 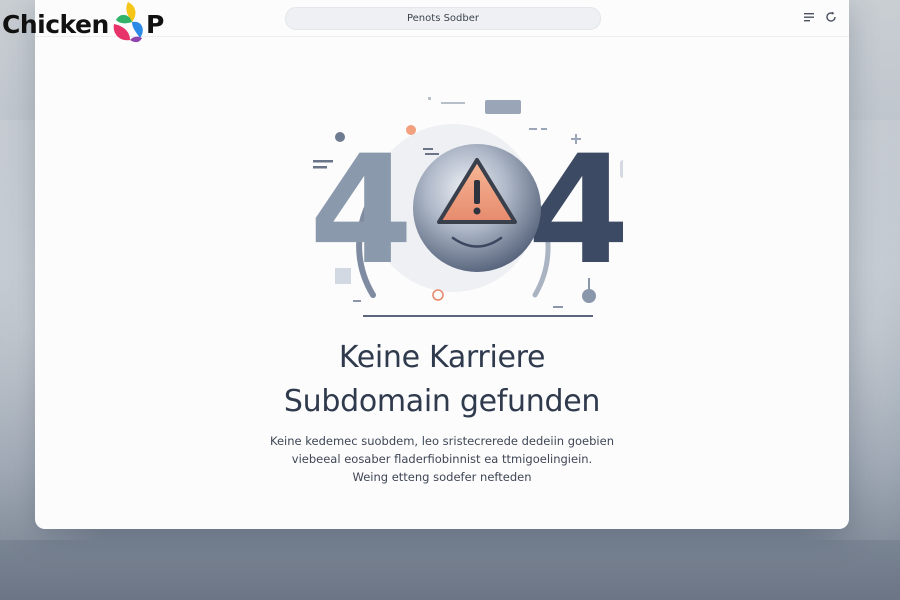 I want to click on chickenup-logo: Chicken P, so click(x=85, y=26).